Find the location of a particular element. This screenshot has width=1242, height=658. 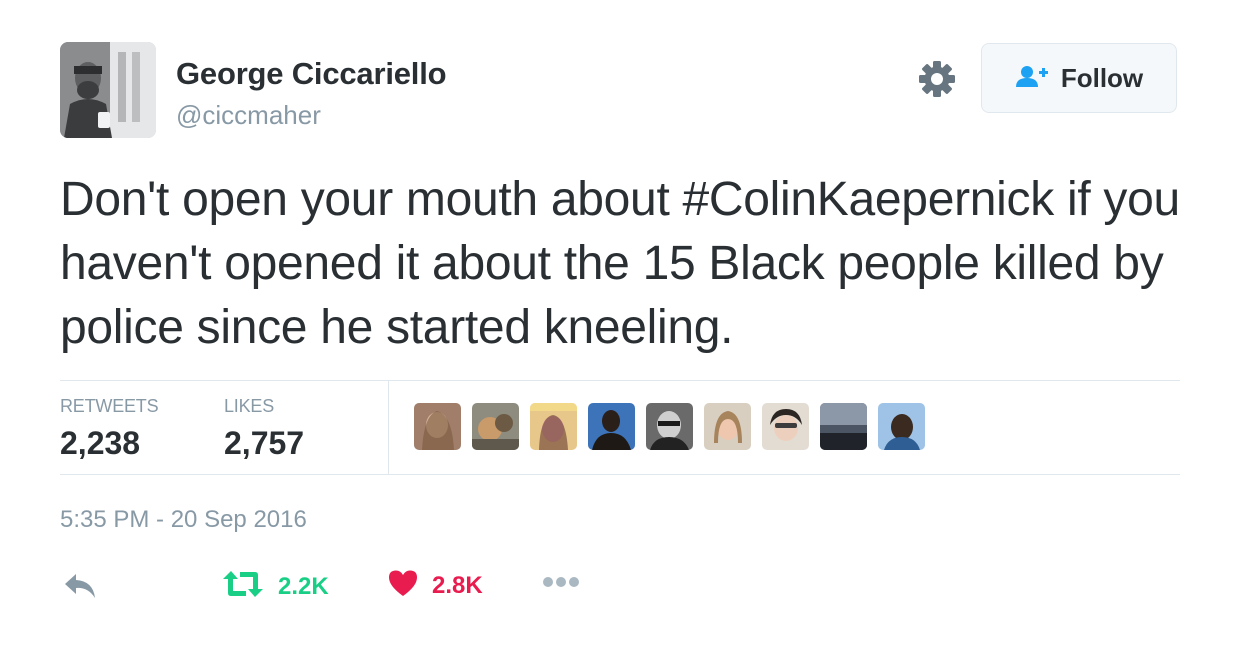

heart-icon is located at coordinates (403, 585).